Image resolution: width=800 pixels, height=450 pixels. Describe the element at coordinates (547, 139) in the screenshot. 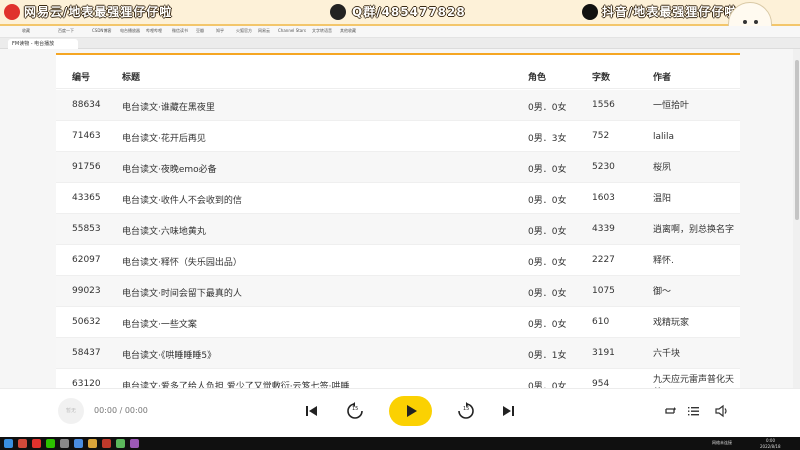

I see `cell-roles: 0男．3女` at that location.